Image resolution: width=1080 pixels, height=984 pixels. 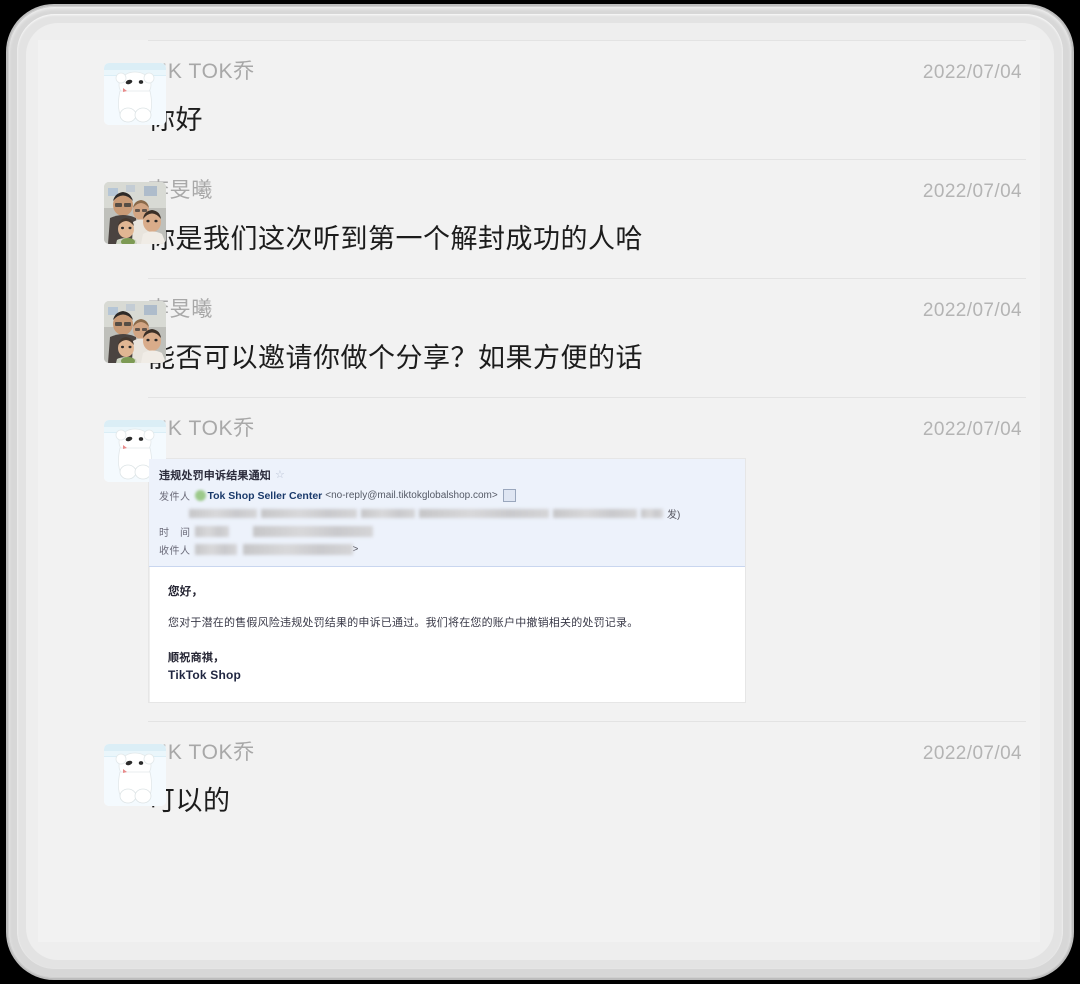 I want to click on message-item: TIK TOK乔 2022/07/04 可以的, so click(x=539, y=781).